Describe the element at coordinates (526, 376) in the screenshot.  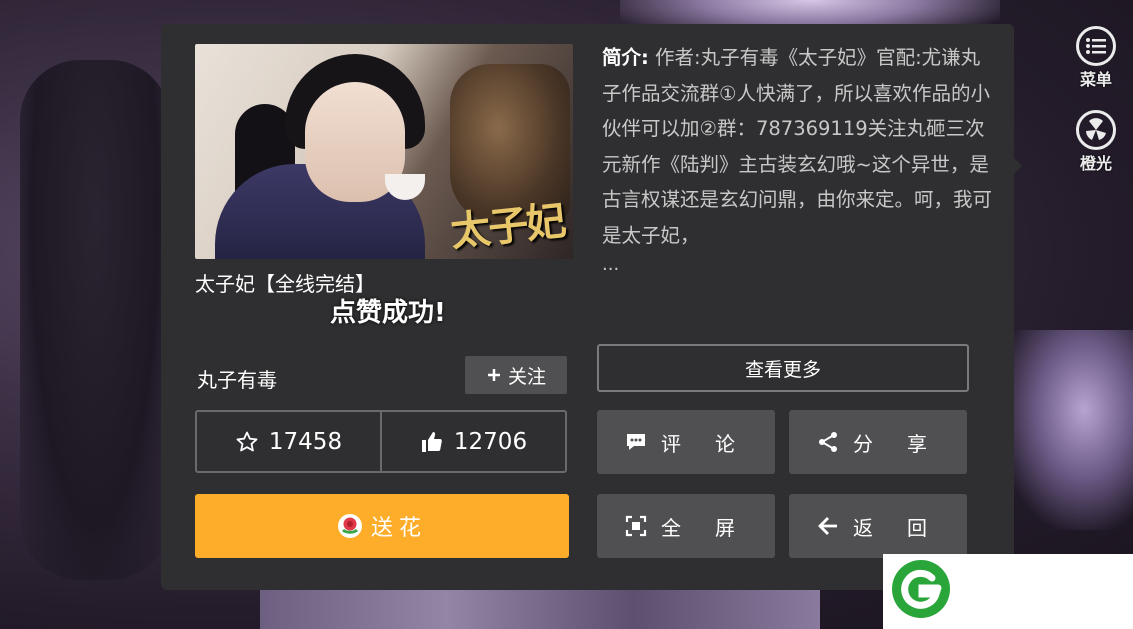
I see `follow-label: 关注` at that location.